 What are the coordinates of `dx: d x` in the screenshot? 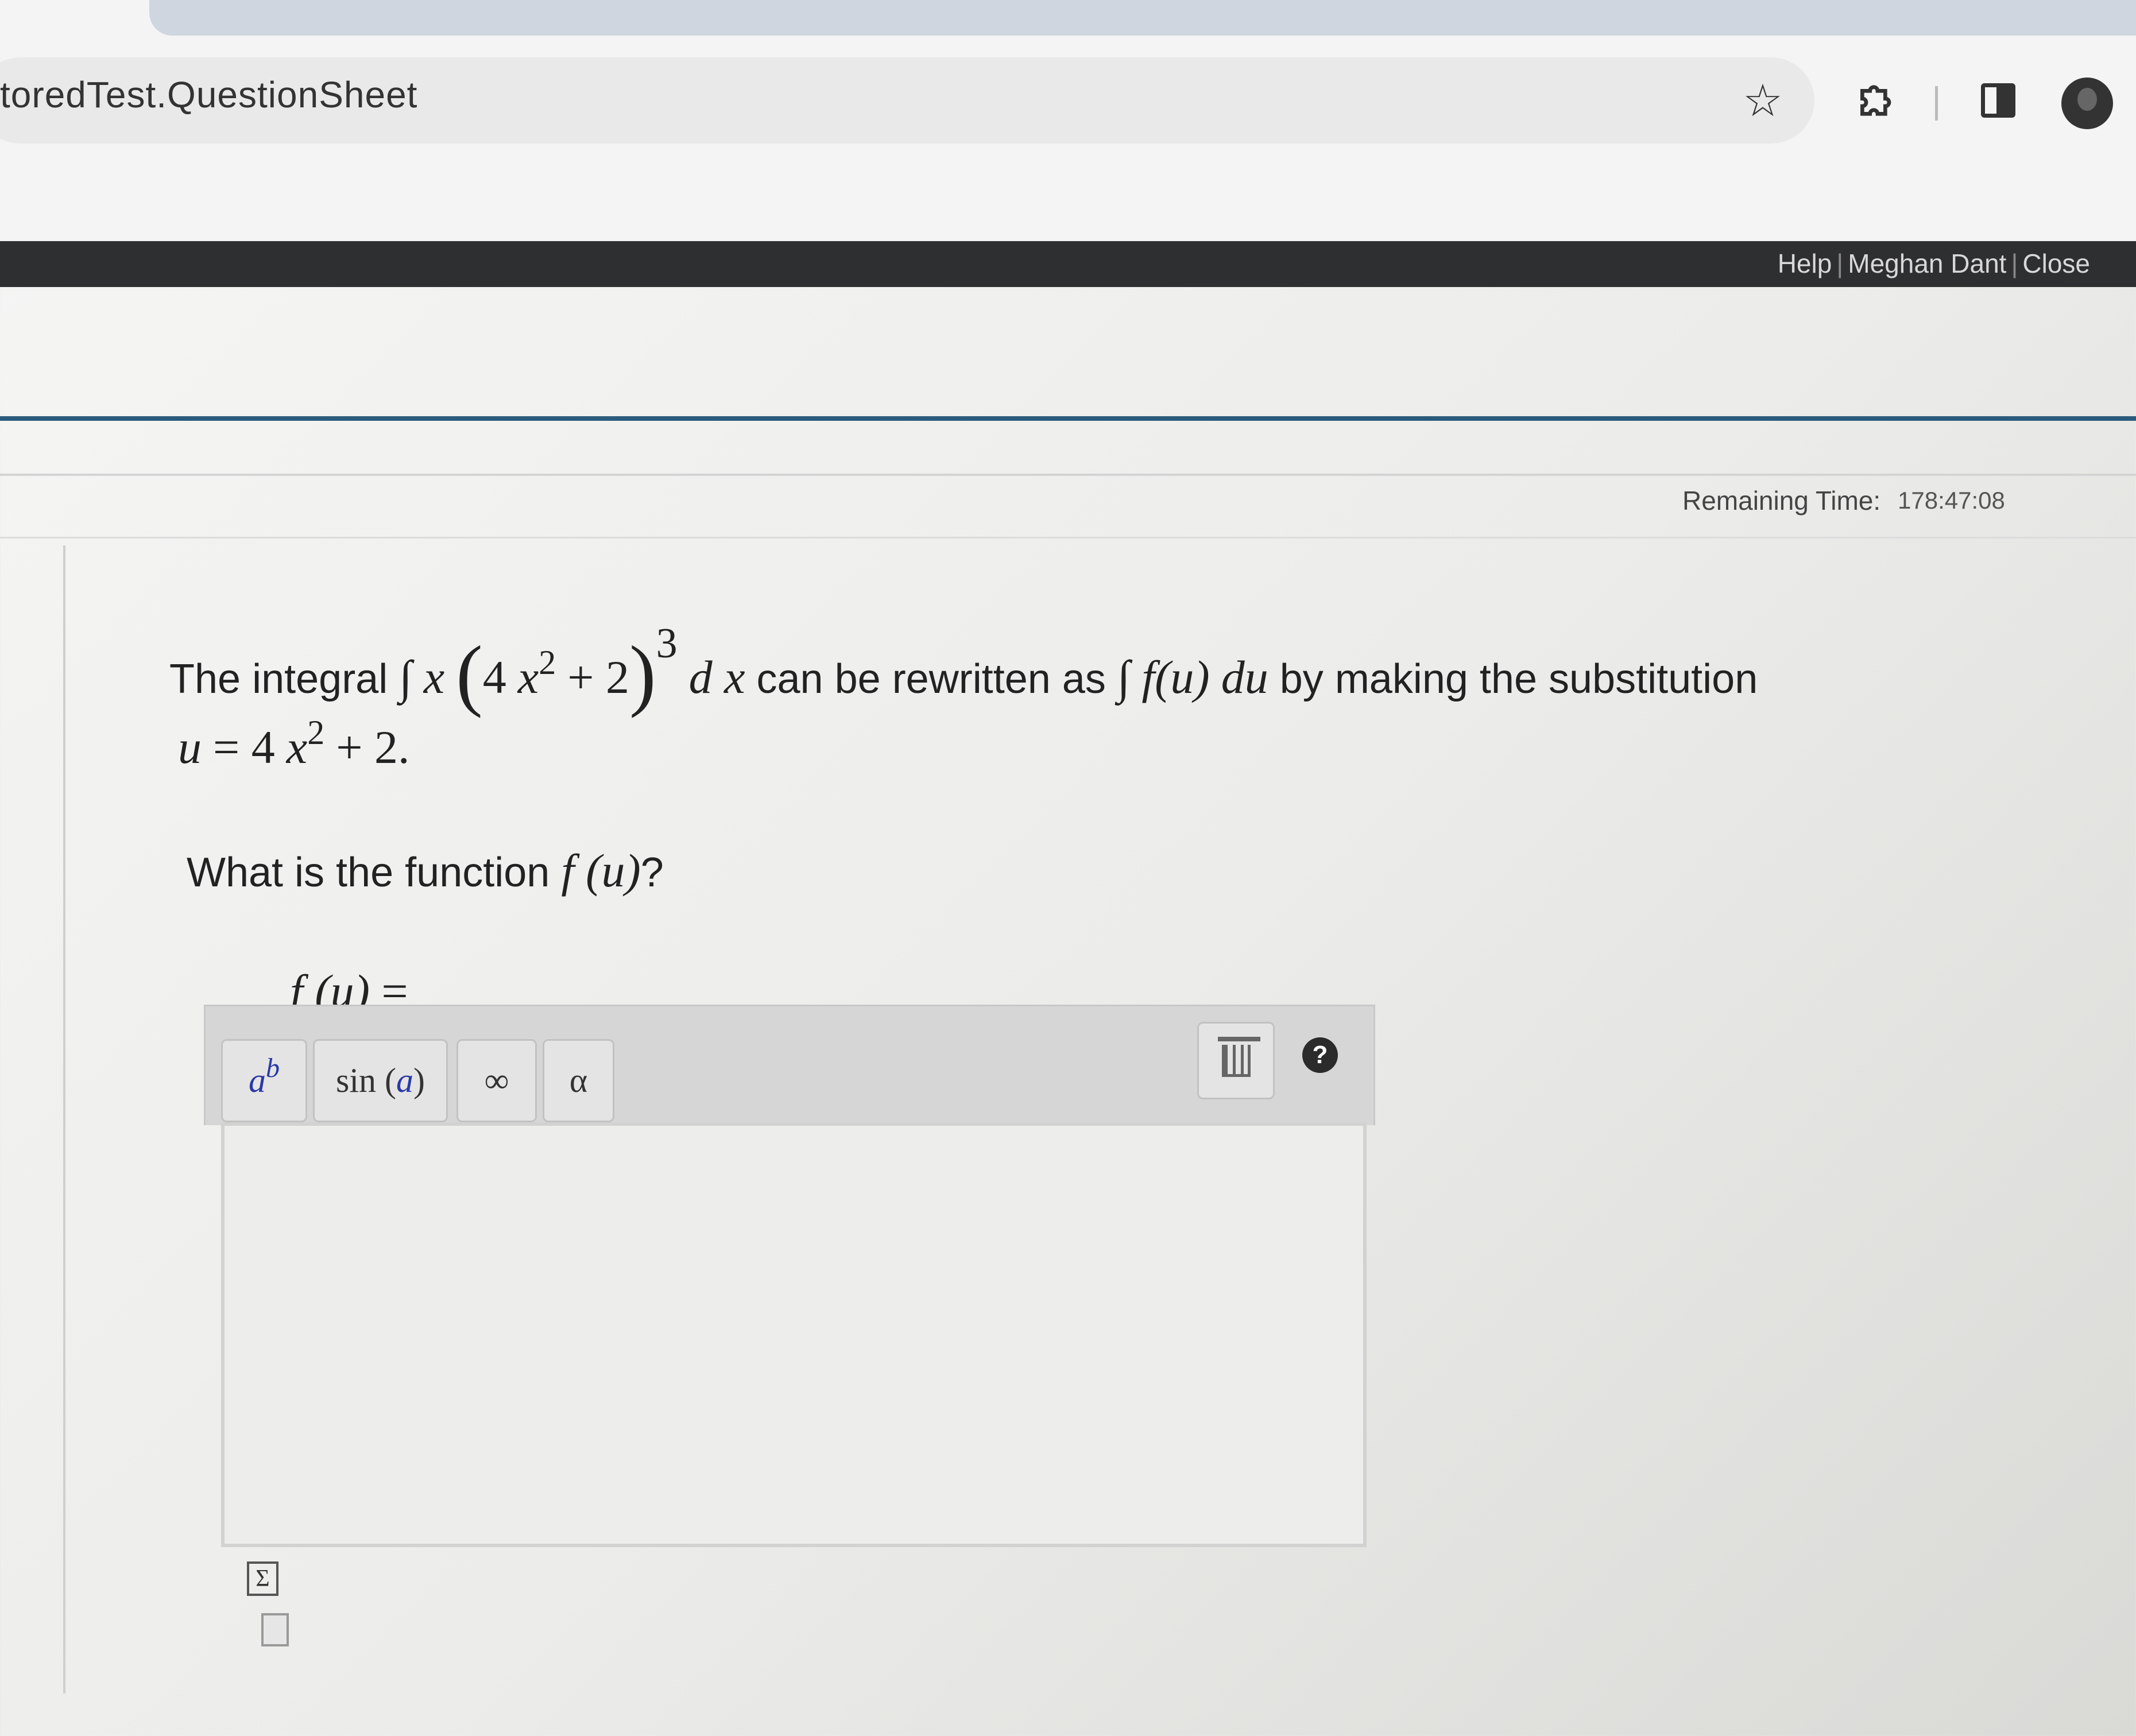 It's located at (717, 677).